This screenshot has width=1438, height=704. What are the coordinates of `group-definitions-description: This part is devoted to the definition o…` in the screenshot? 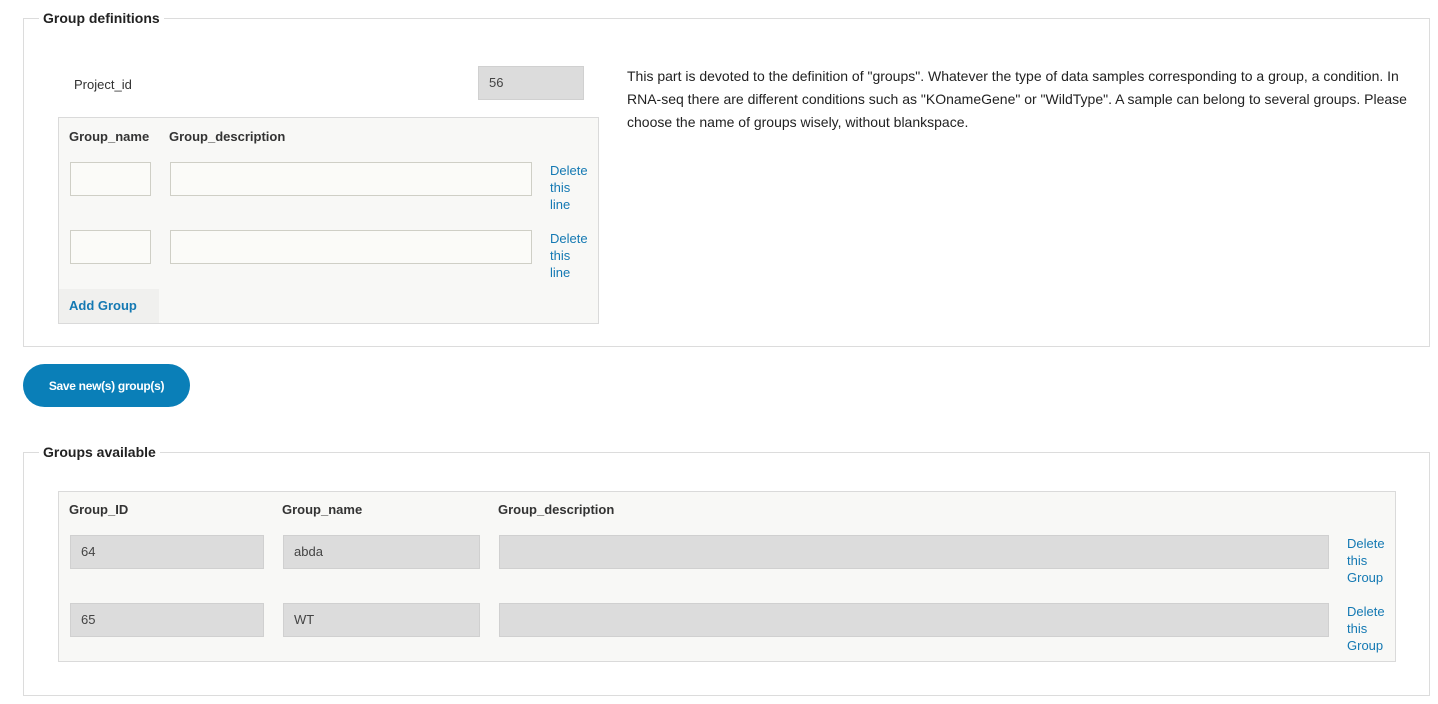 It's located at (1017, 99).